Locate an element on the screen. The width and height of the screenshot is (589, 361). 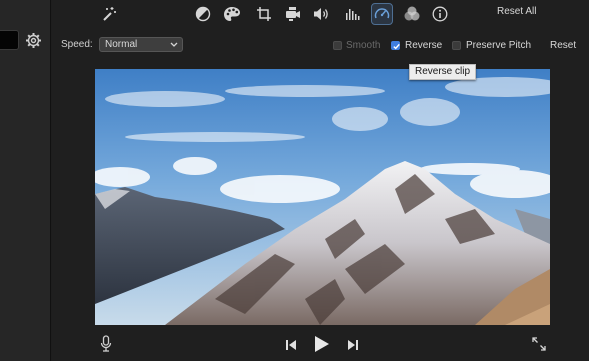
volume-icon is located at coordinates (322, 14).